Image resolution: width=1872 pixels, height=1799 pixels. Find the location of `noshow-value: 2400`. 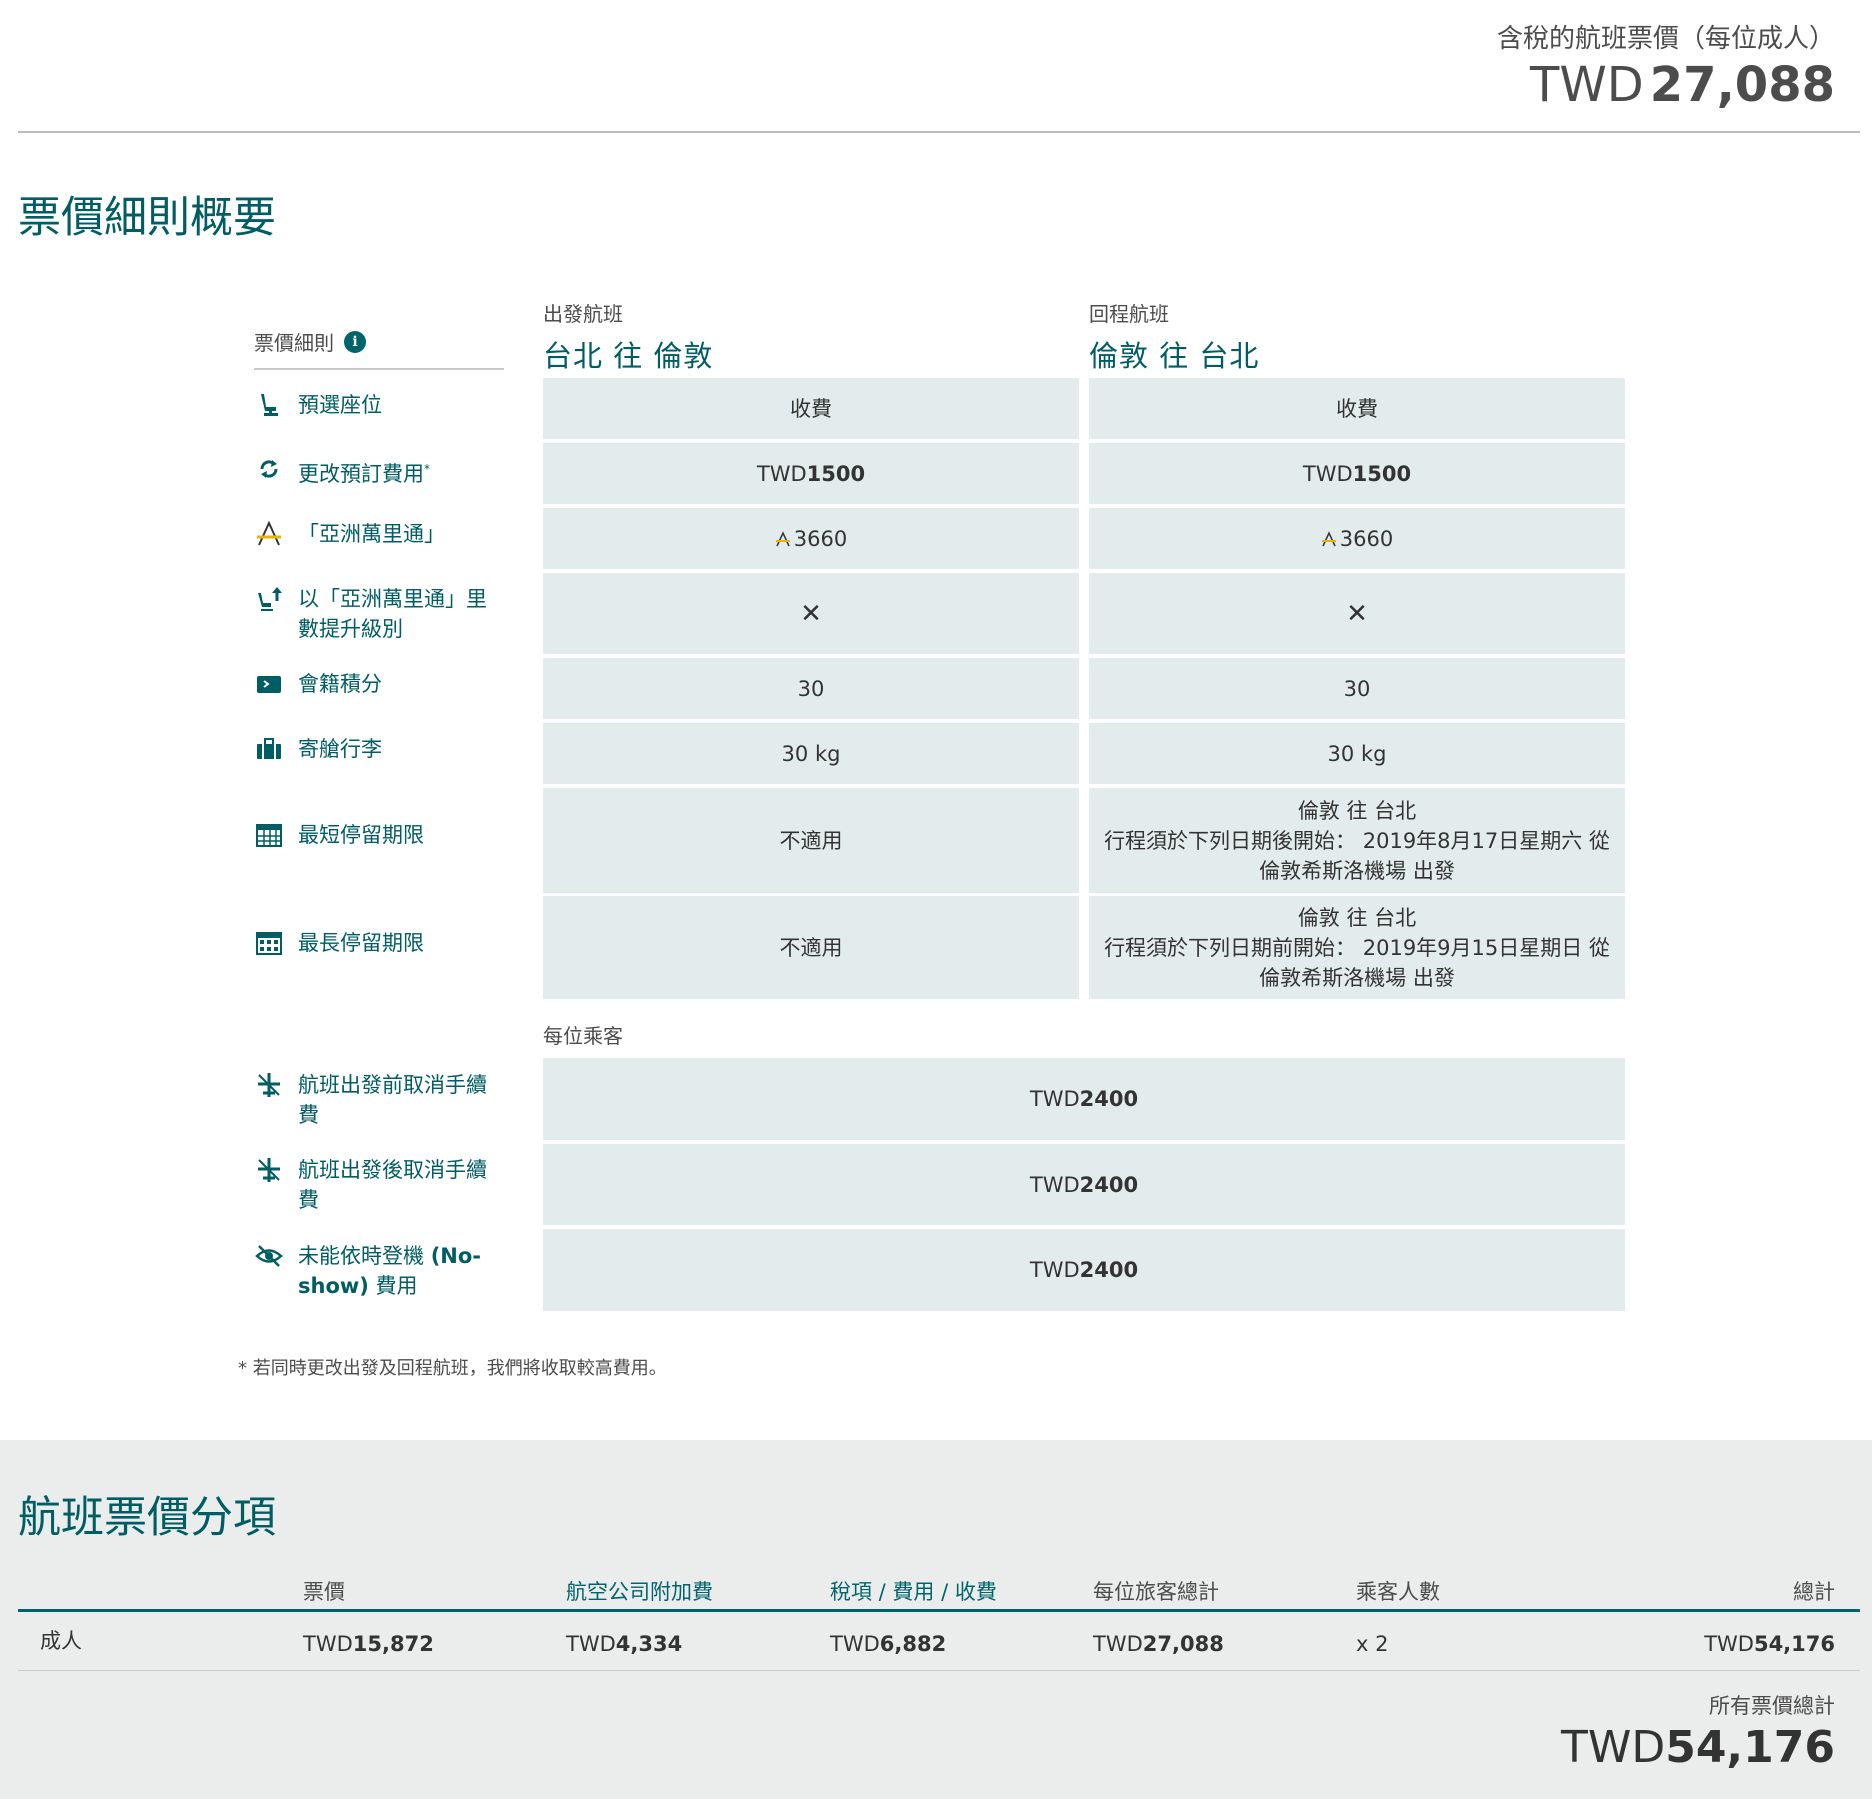

noshow-value: 2400 is located at coordinates (1109, 1270).